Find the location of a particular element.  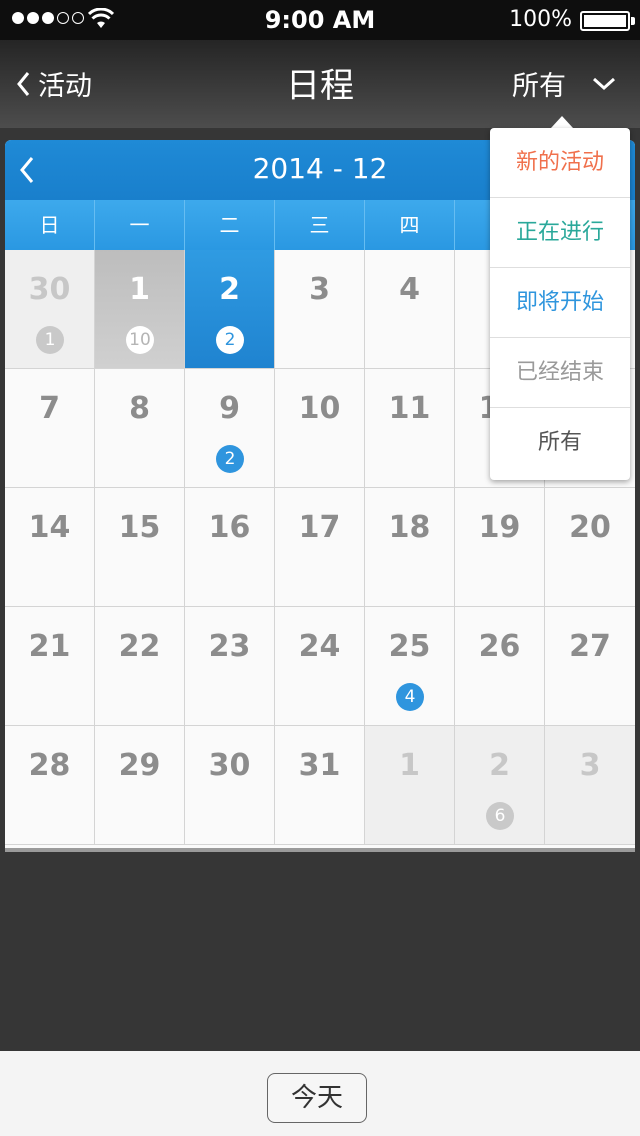

dropdown-caret is located at coordinates (562, 122).